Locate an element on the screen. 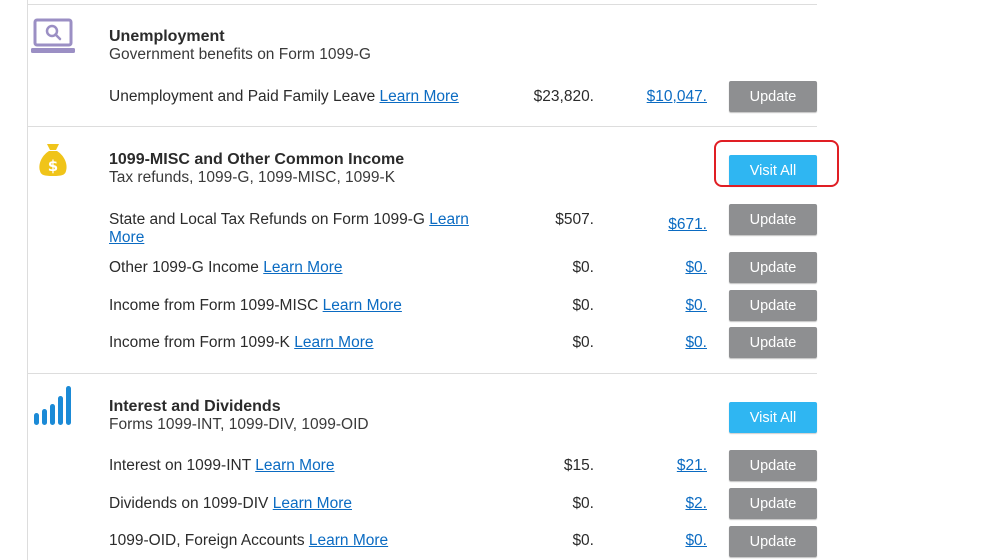 This screenshot has width=999, height=560. row-label-1099oid: 1099-OID, Foreign Accounts Learn More is located at coordinates (295, 541).